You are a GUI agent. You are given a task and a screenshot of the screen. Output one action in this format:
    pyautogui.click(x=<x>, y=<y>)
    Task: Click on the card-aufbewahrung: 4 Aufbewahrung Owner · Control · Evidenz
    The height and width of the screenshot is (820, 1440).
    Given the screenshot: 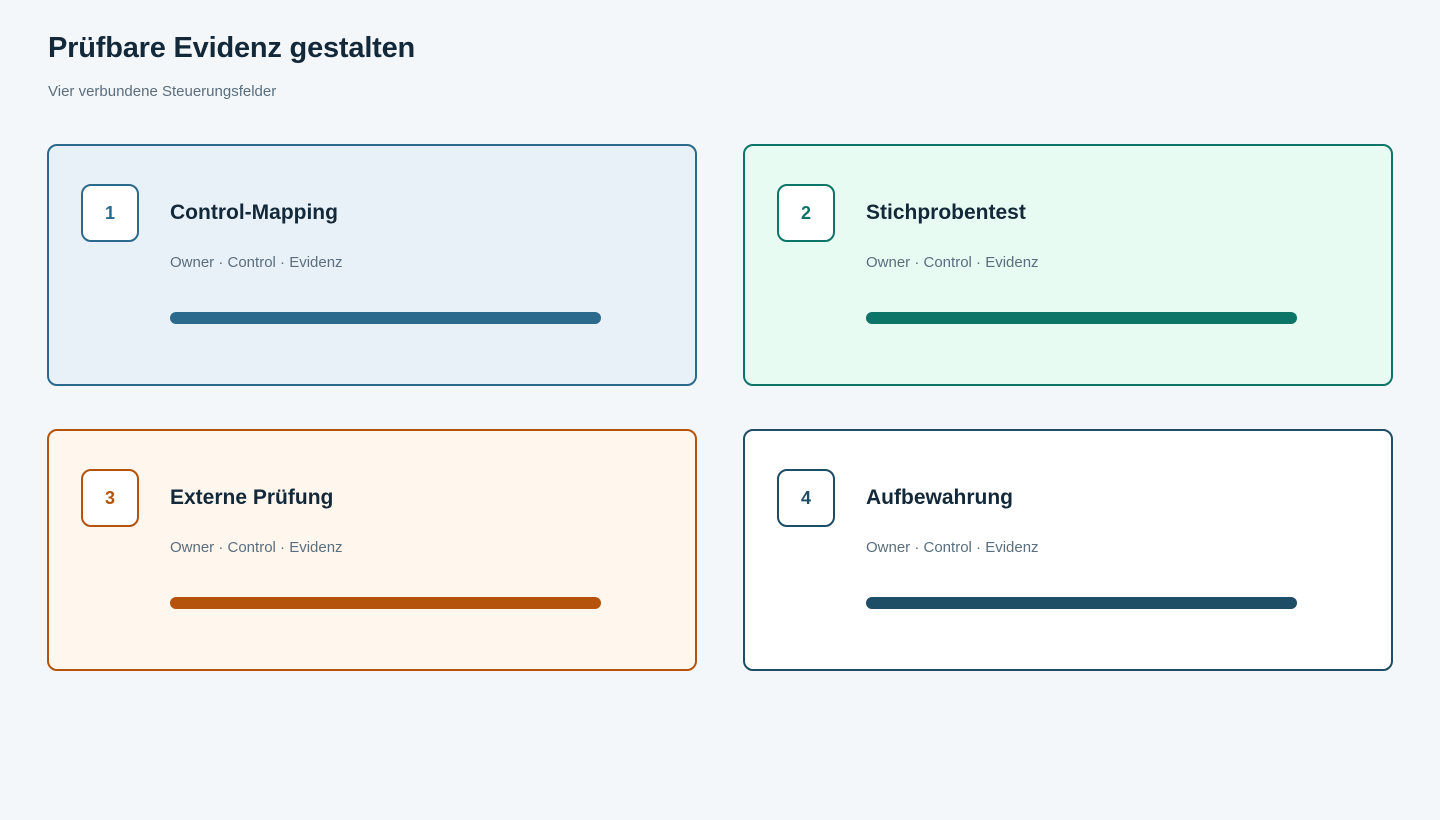 What is the action you would take?
    pyautogui.click(x=1068, y=550)
    